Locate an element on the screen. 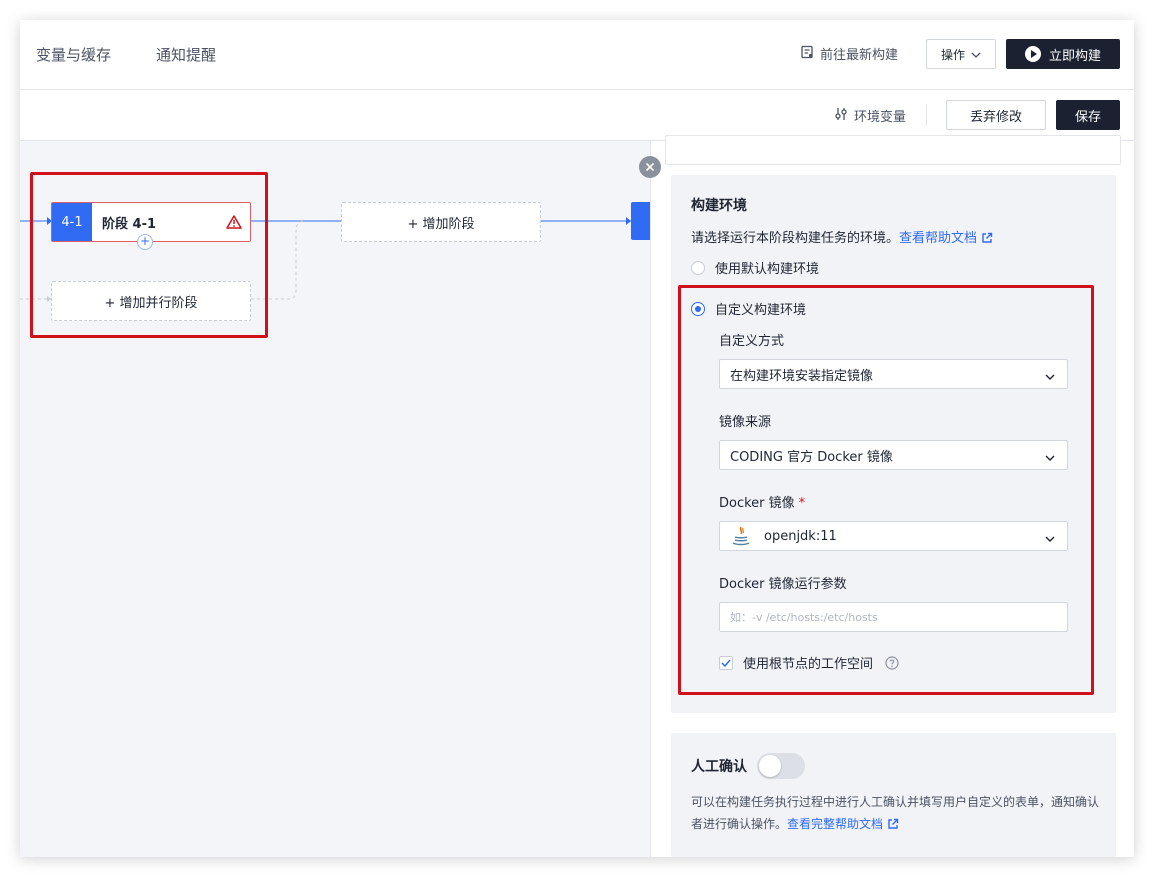 This screenshot has width=1154, height=877. goto-latest-label: 前往最新构建 is located at coordinates (859, 55).